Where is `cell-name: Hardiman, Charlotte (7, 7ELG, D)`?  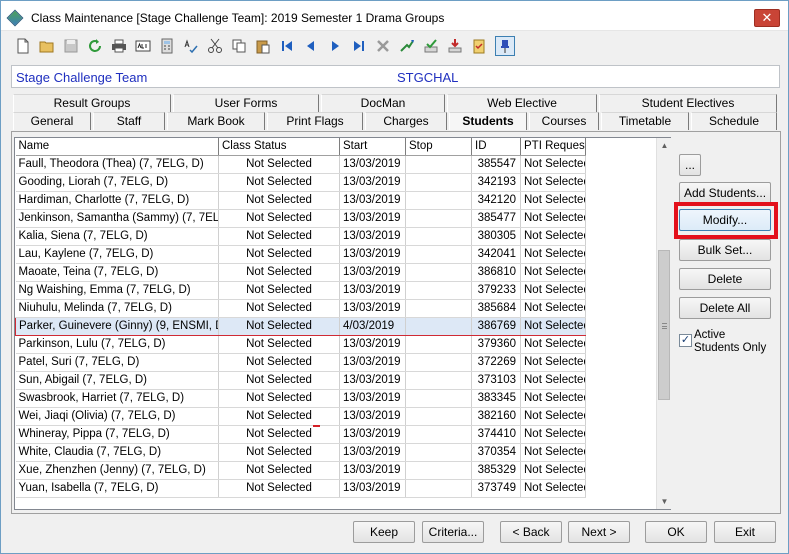
cell-name: Hardiman, Charlotte (7, 7ELG, D) is located at coordinates (117, 200).